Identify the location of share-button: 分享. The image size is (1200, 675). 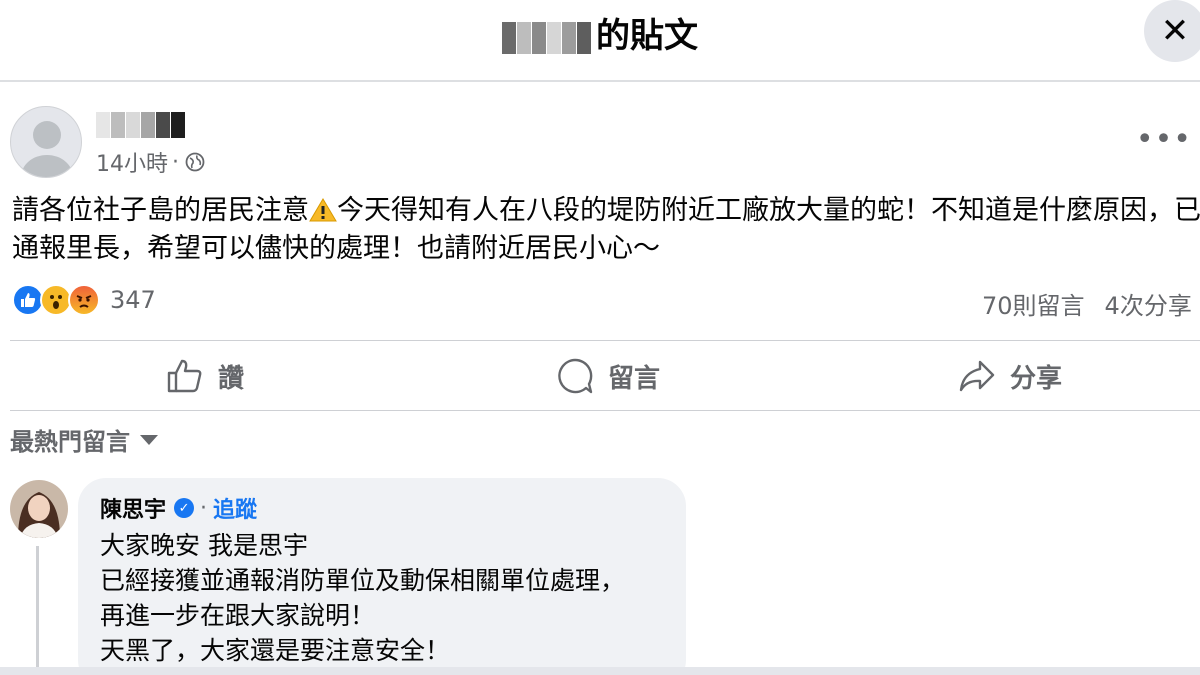
(1010, 376).